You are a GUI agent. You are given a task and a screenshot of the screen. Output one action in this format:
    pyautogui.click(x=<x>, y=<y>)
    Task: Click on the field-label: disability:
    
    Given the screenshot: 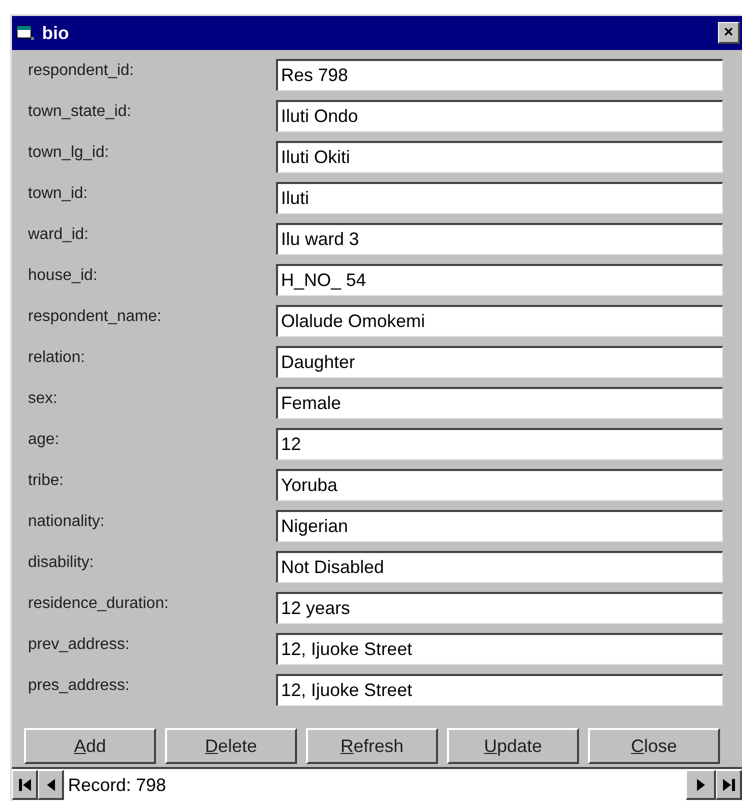 What is the action you would take?
    pyautogui.click(x=61, y=563)
    